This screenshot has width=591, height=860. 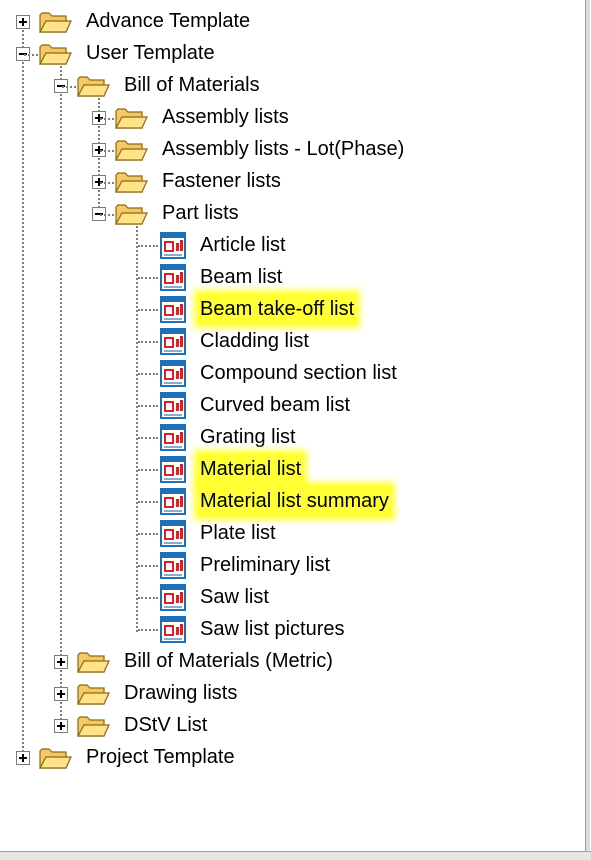 What do you see at coordinates (181, 693) in the screenshot?
I see `tree-label: Drawing lists` at bounding box center [181, 693].